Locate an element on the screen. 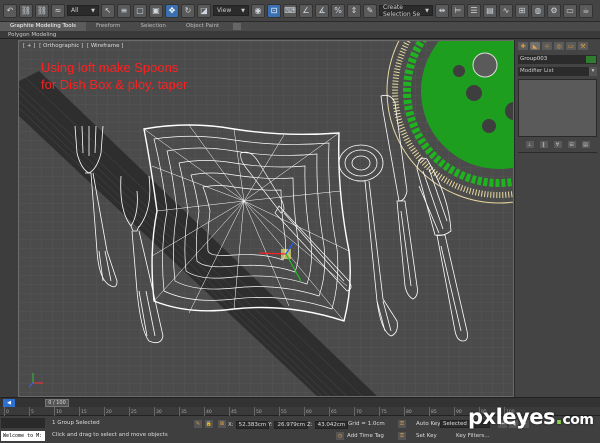  z-coordinate: Z: 43.042cm is located at coordinates (328, 425).